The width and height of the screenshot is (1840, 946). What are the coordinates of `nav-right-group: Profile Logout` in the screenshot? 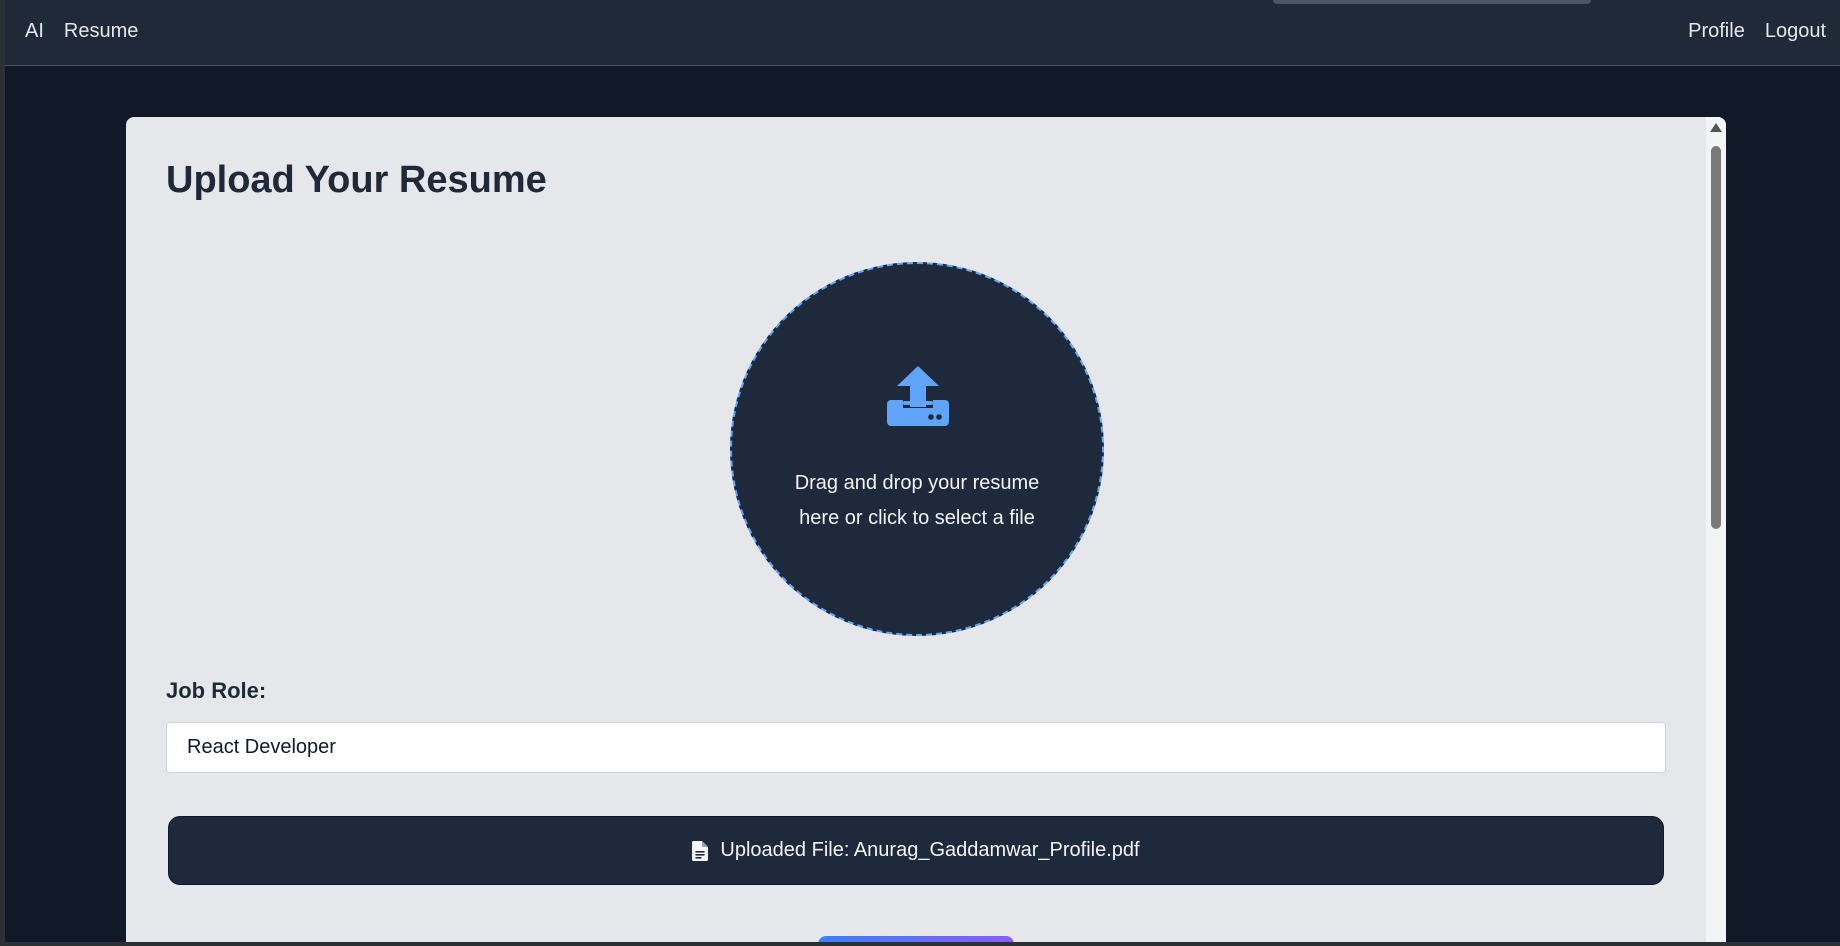 It's located at (1757, 31).